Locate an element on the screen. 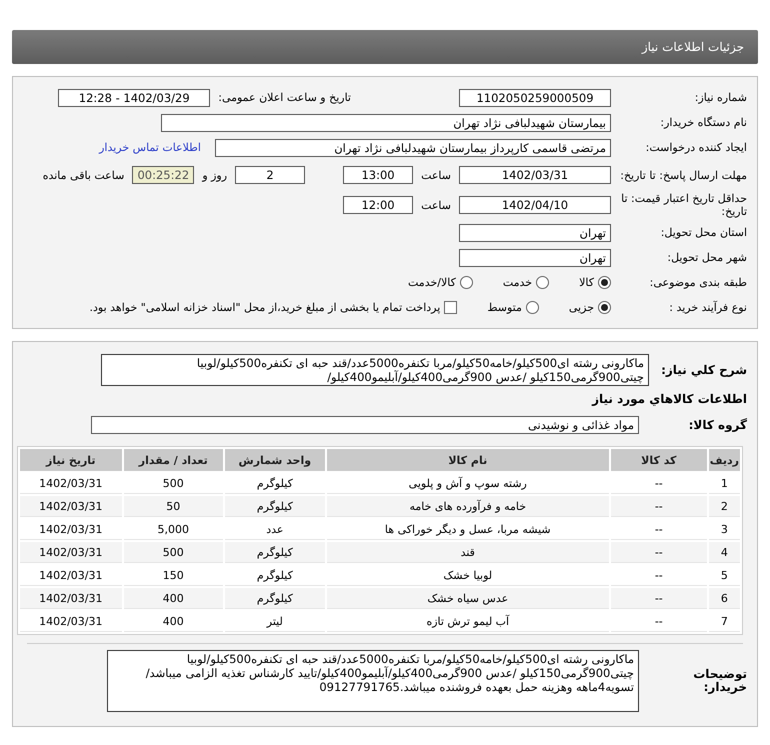 This screenshot has width=770, height=745. field-label: استان محل تحویل: is located at coordinates (703, 232).